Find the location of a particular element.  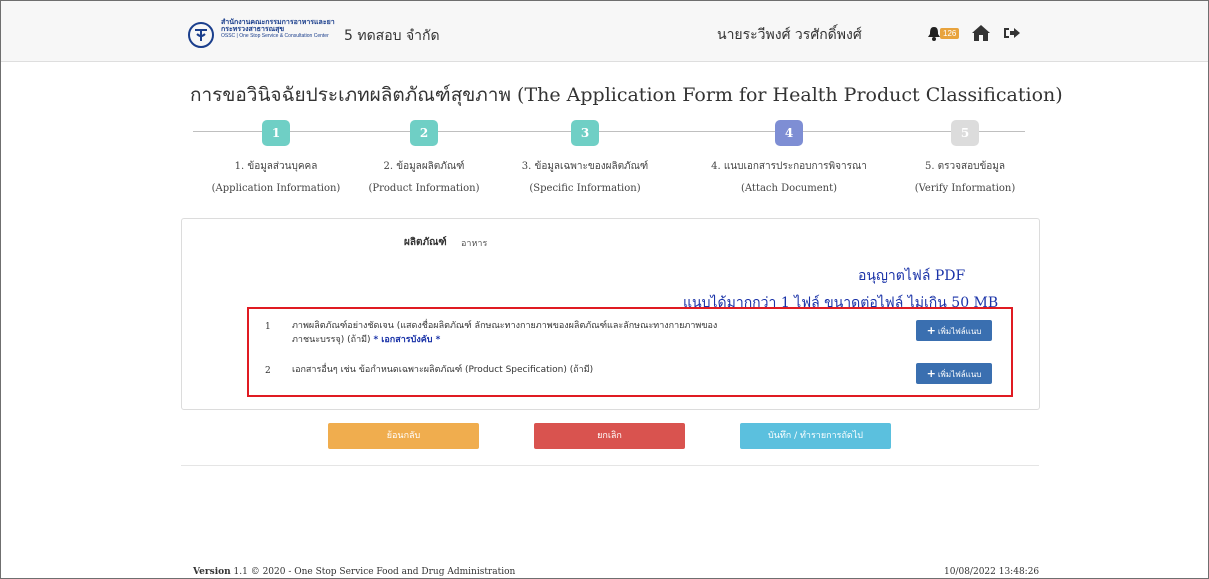

step-3-label-en: (Specific Information) is located at coordinates (585, 188).